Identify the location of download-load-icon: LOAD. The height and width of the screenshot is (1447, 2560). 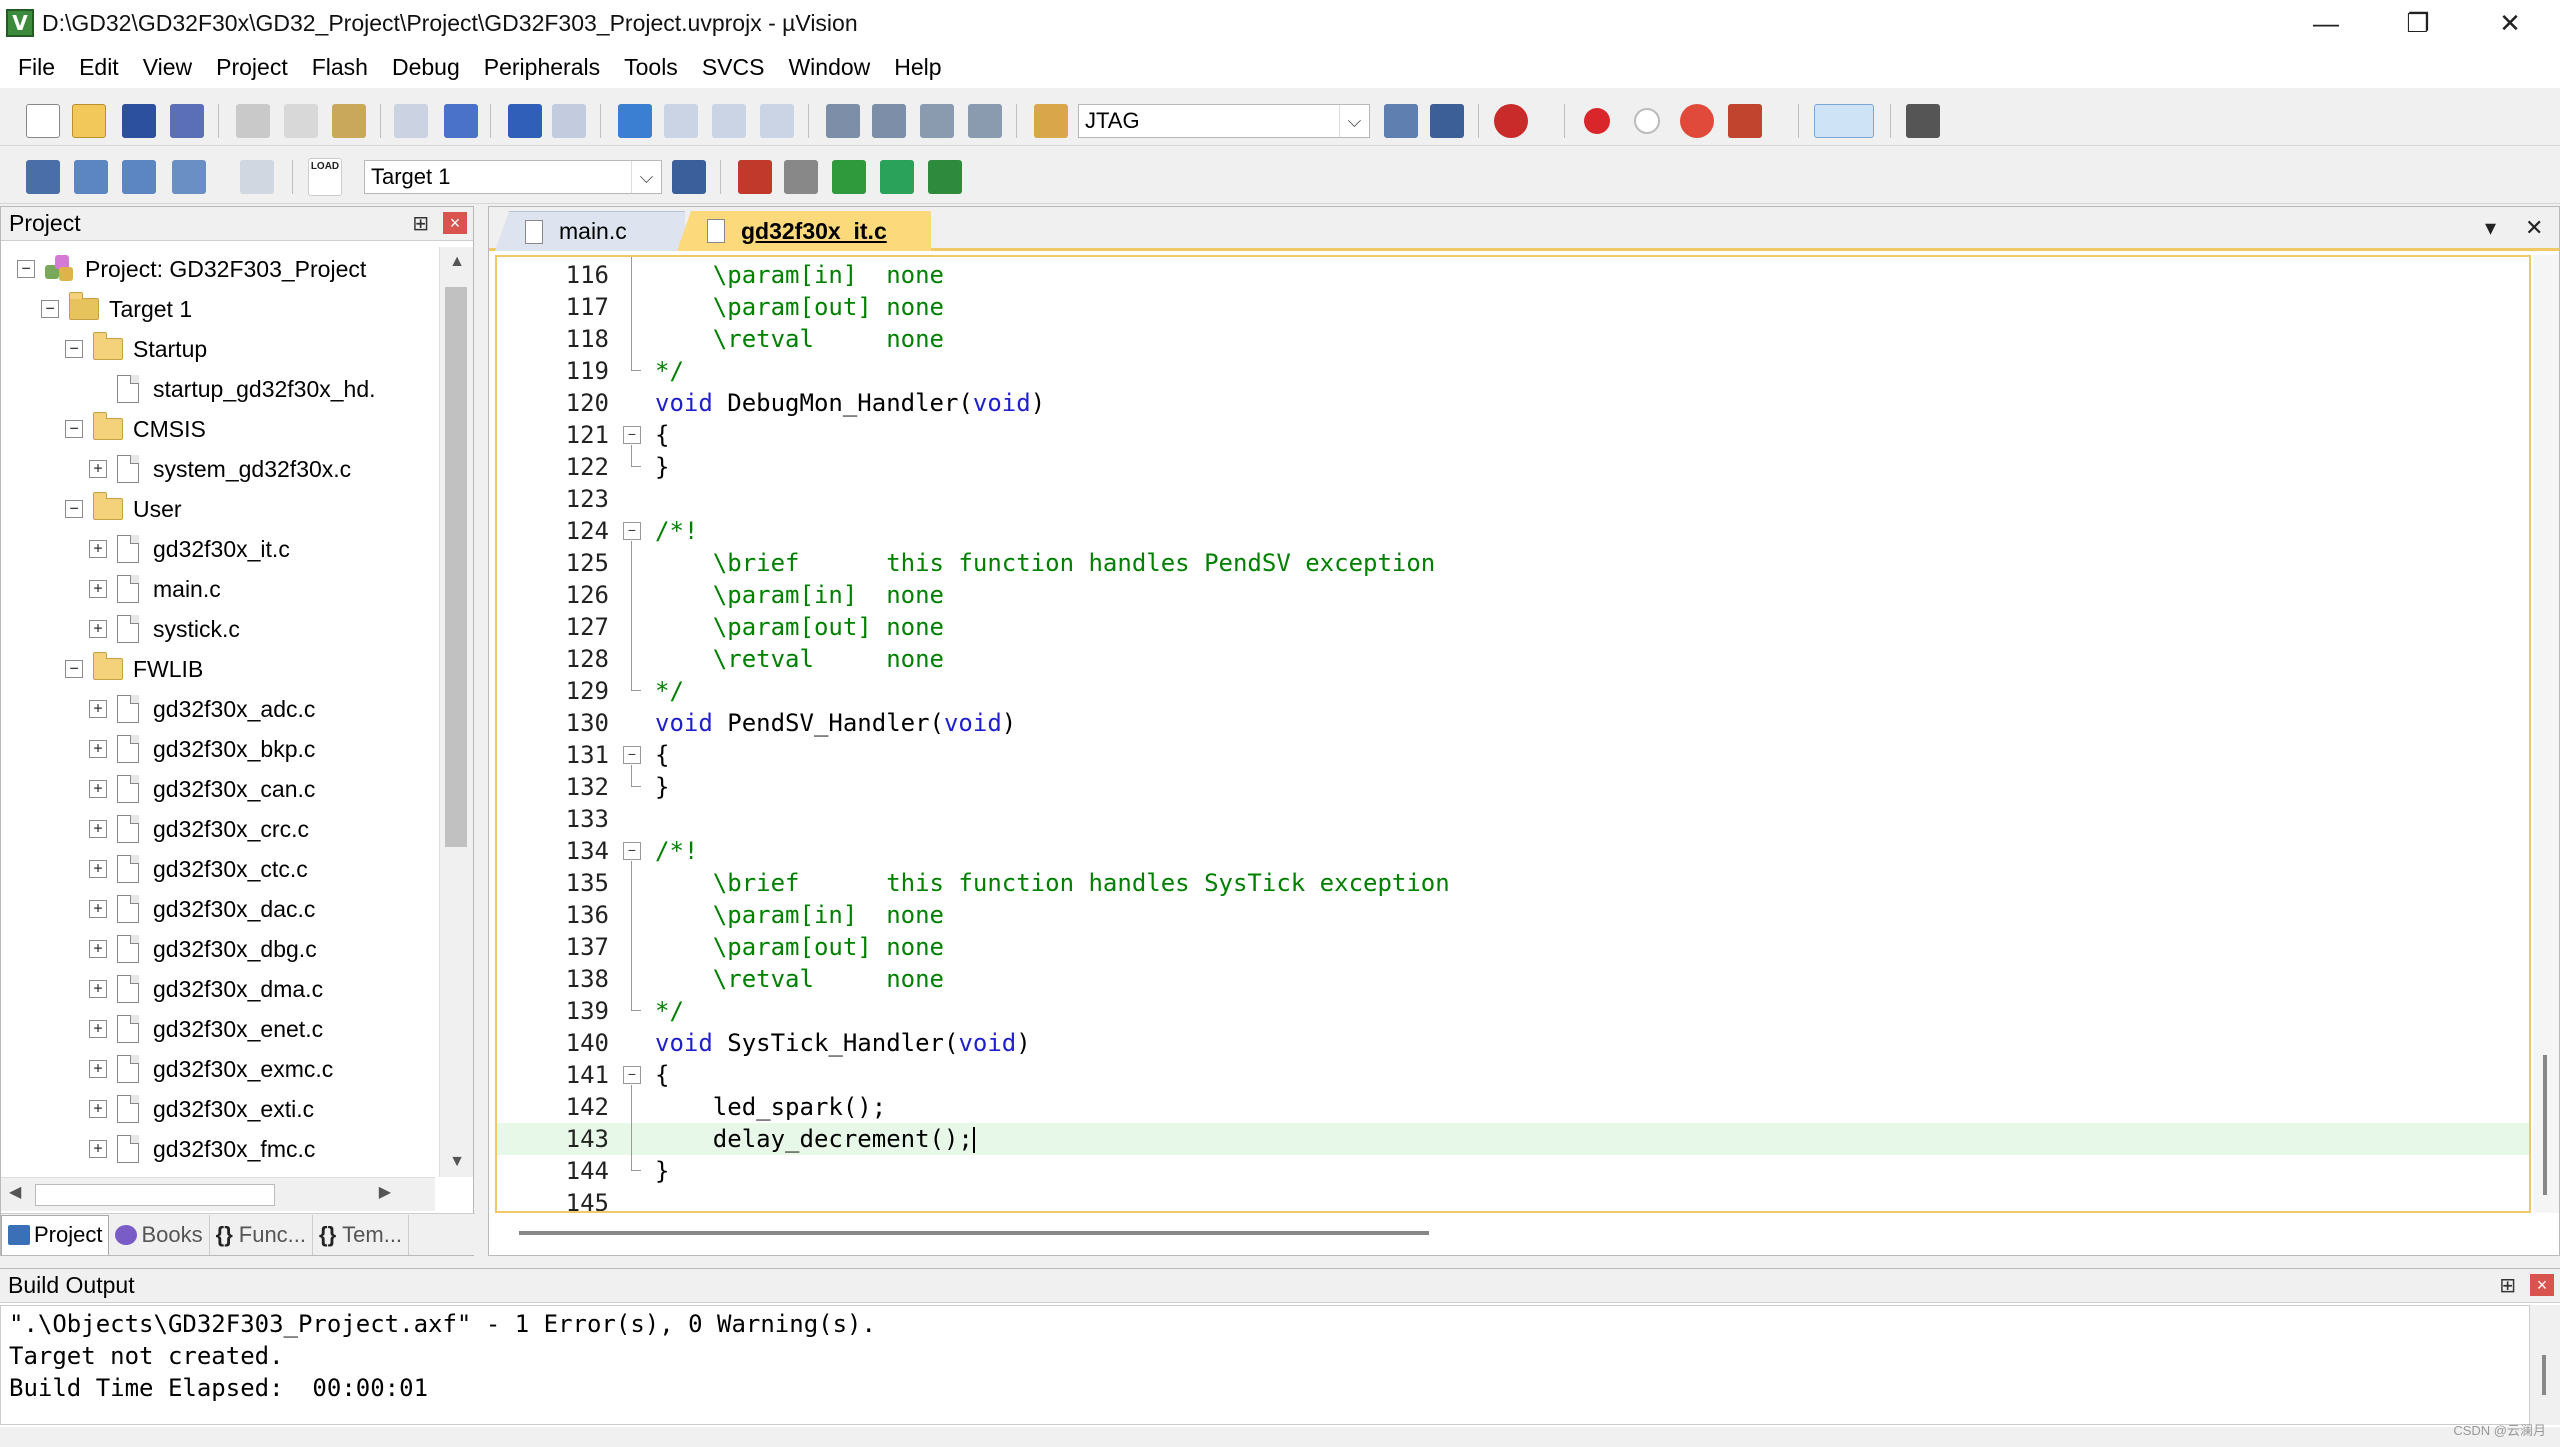
(325, 177).